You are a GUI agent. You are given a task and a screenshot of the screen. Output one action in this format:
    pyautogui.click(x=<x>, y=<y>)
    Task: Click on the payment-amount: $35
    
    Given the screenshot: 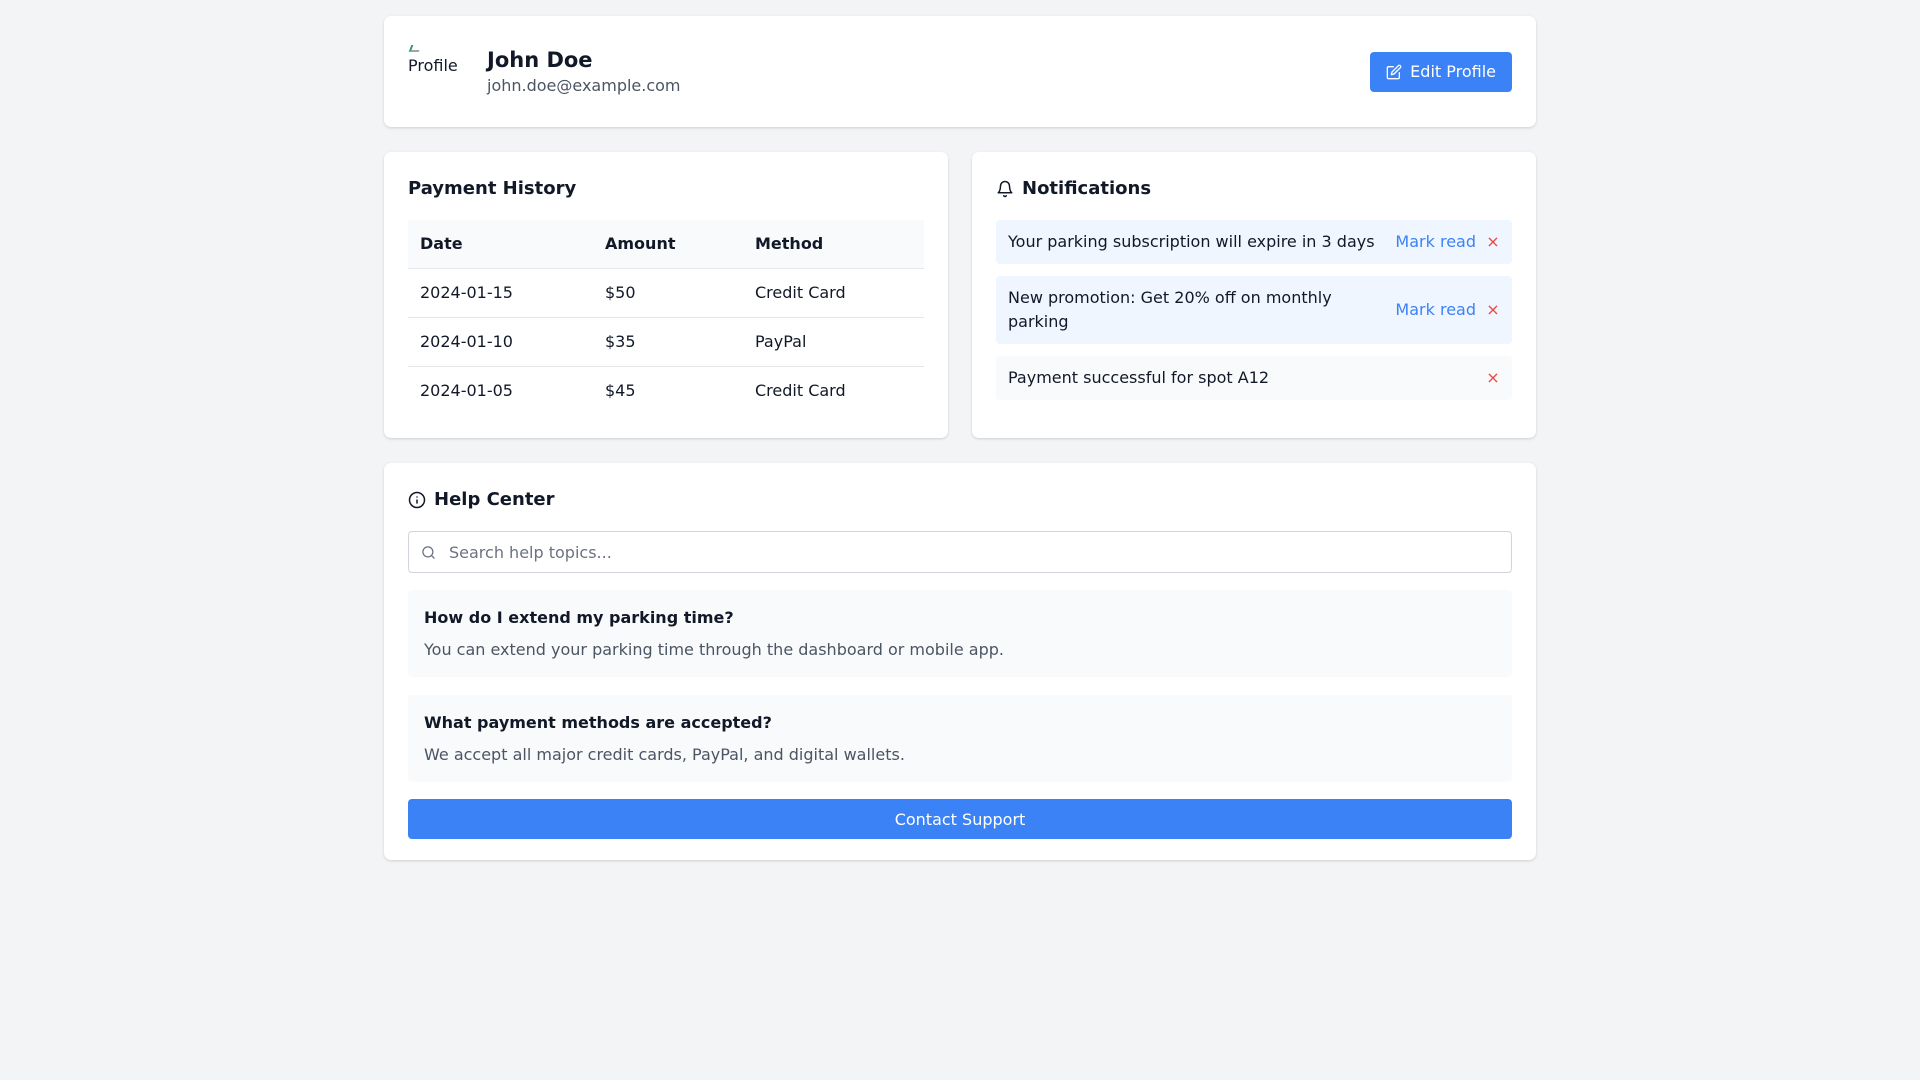 What is the action you would take?
    pyautogui.click(x=668, y=341)
    